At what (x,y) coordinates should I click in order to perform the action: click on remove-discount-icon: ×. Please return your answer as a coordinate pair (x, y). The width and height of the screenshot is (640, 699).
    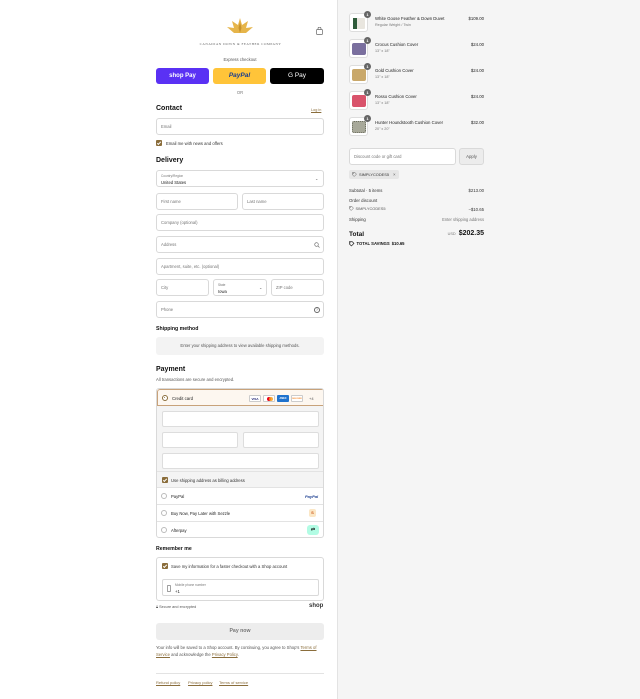
    Looking at the image, I should click on (394, 174).